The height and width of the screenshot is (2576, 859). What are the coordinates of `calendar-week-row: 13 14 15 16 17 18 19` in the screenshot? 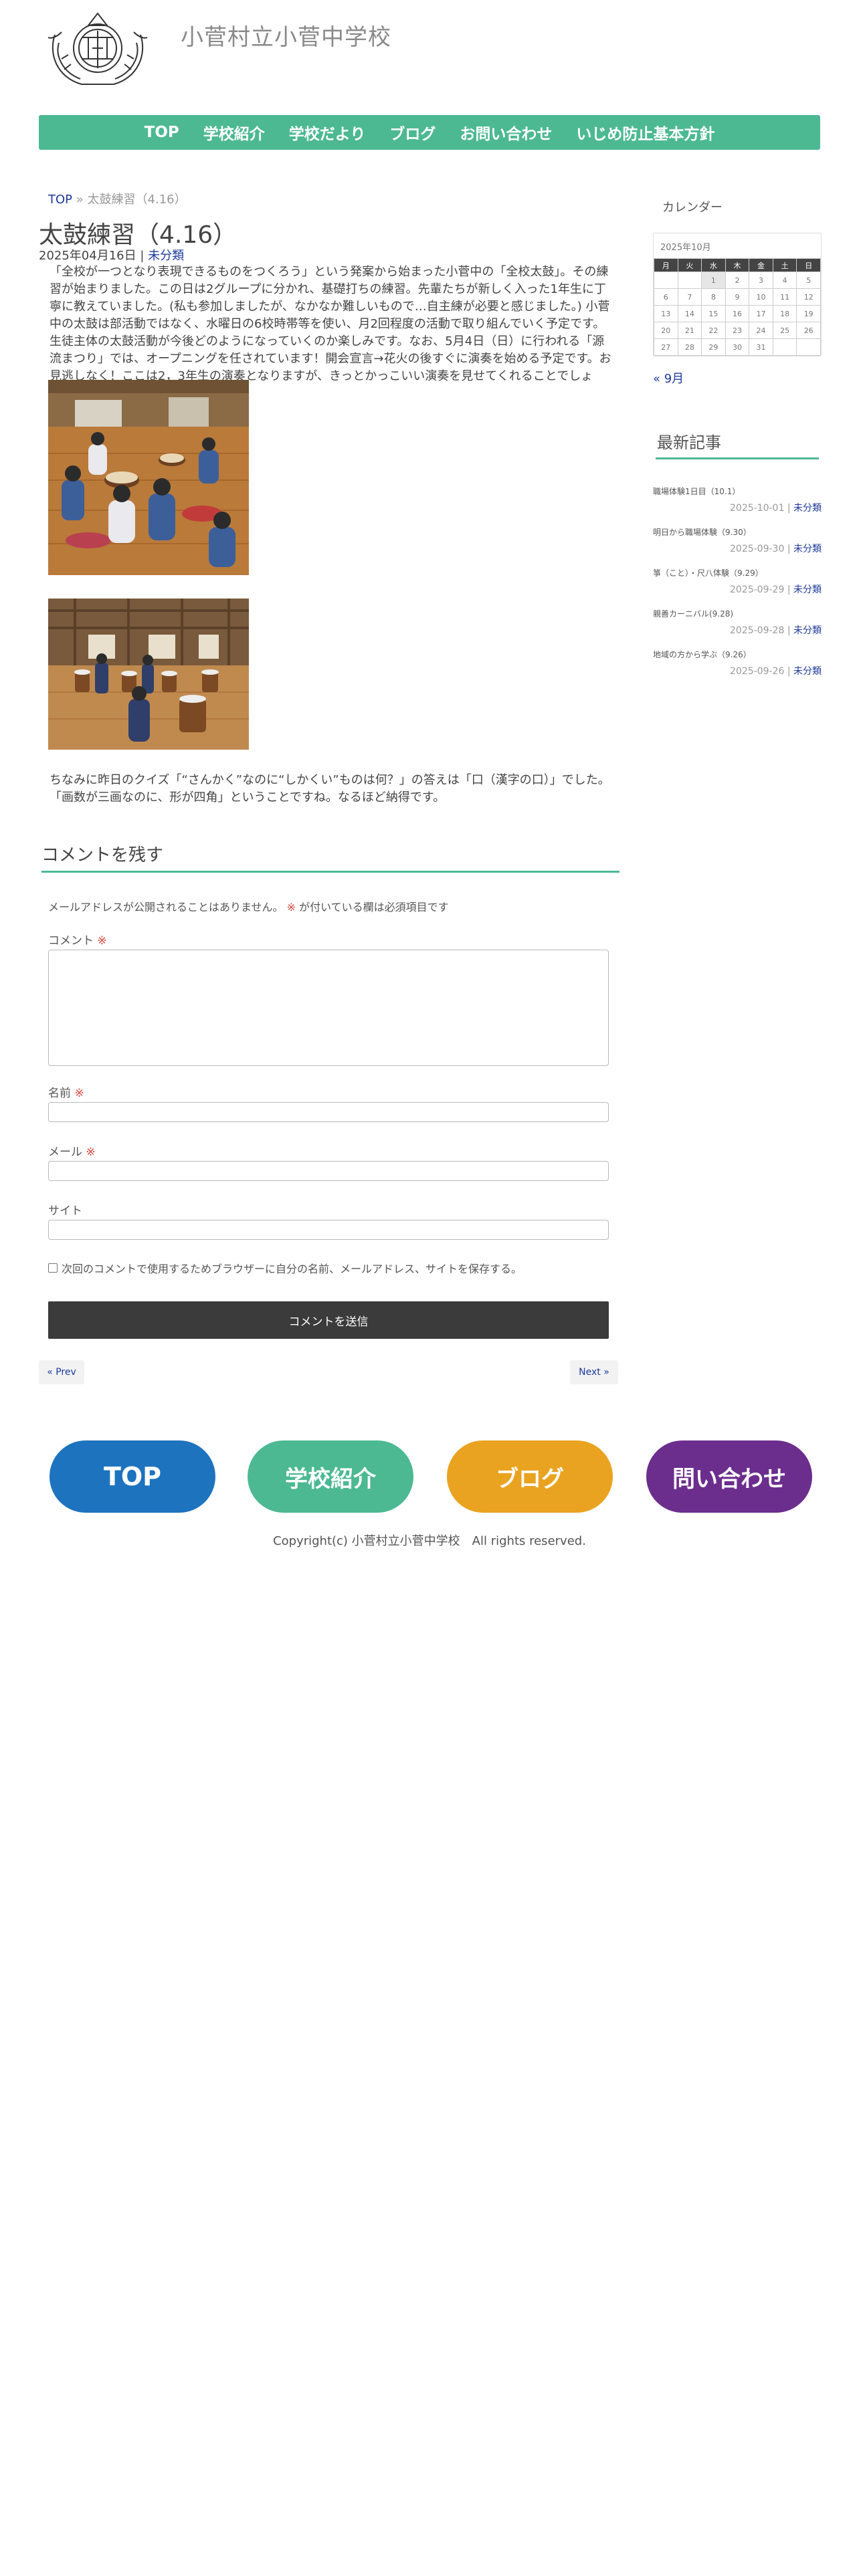 It's located at (737, 314).